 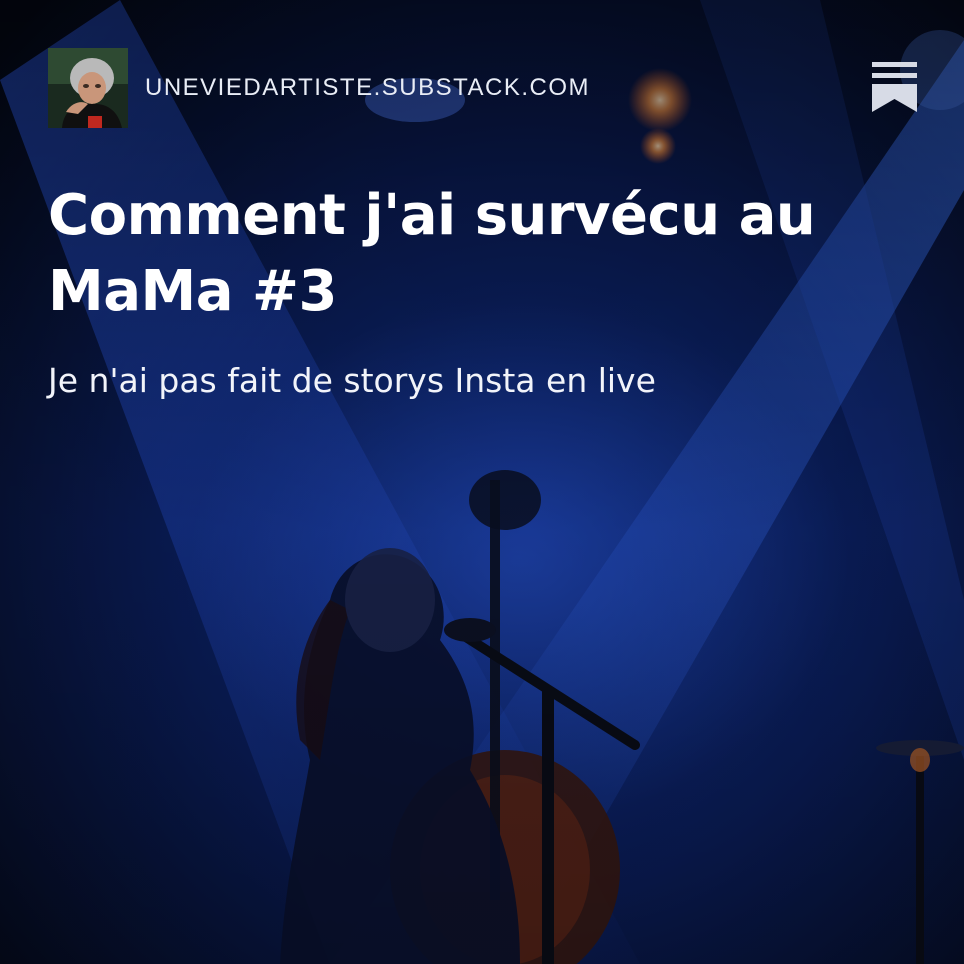 I want to click on substack-bookmark-logo, so click(x=894, y=87).